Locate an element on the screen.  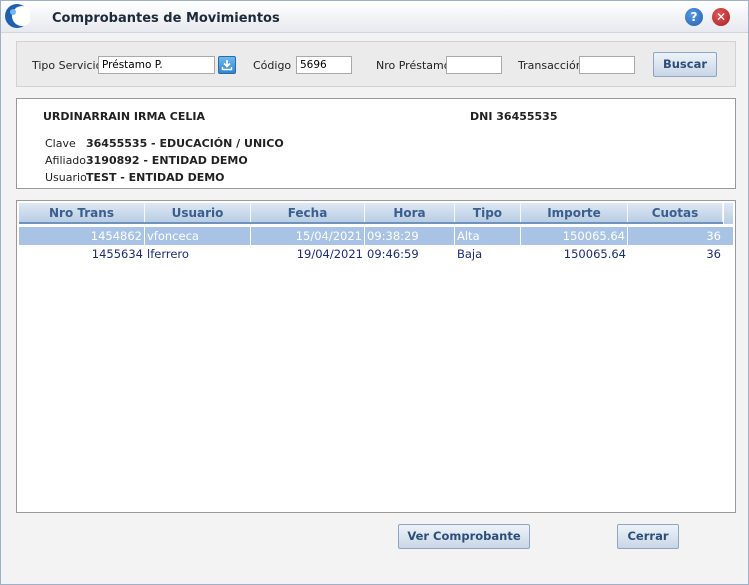
column-header-usuario: Usuario is located at coordinates (198, 212).